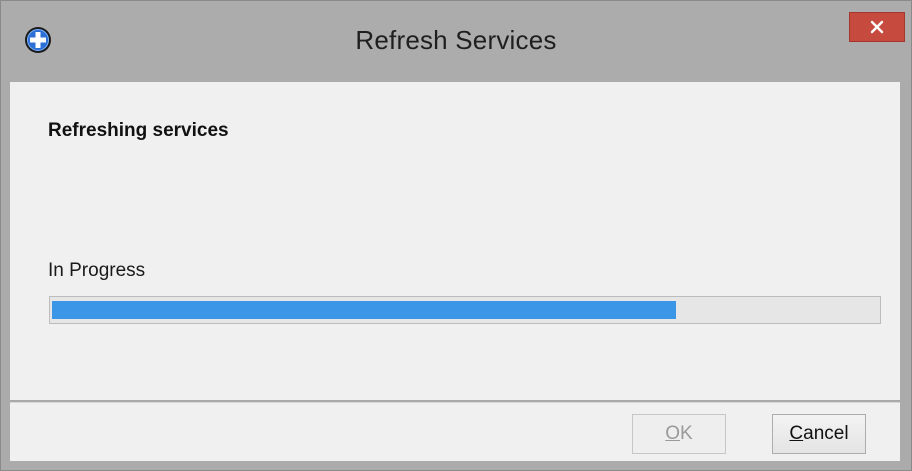 The height and width of the screenshot is (471, 912). Describe the element at coordinates (364, 310) in the screenshot. I see `progress-bar-fill` at that location.